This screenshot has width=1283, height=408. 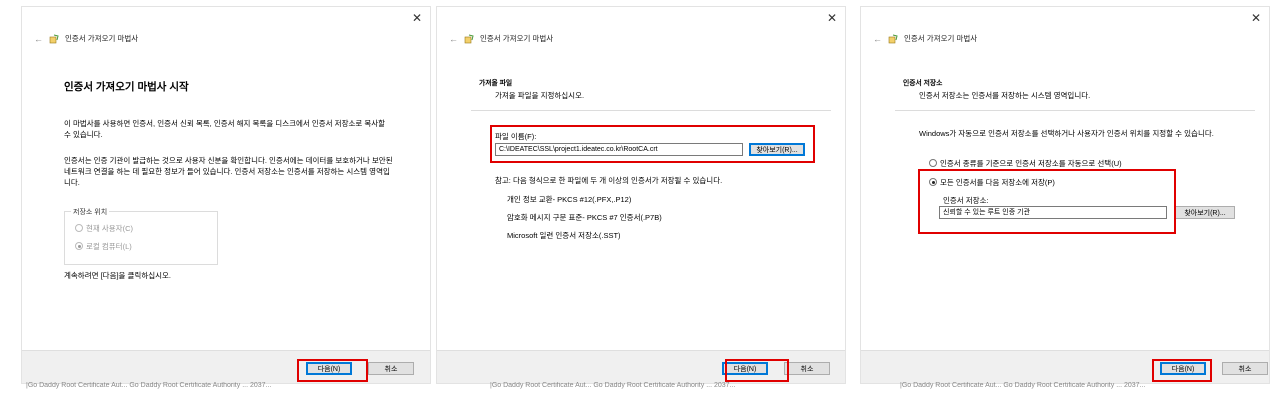 I want to click on highlight-store-selection, so click(x=1047, y=201).